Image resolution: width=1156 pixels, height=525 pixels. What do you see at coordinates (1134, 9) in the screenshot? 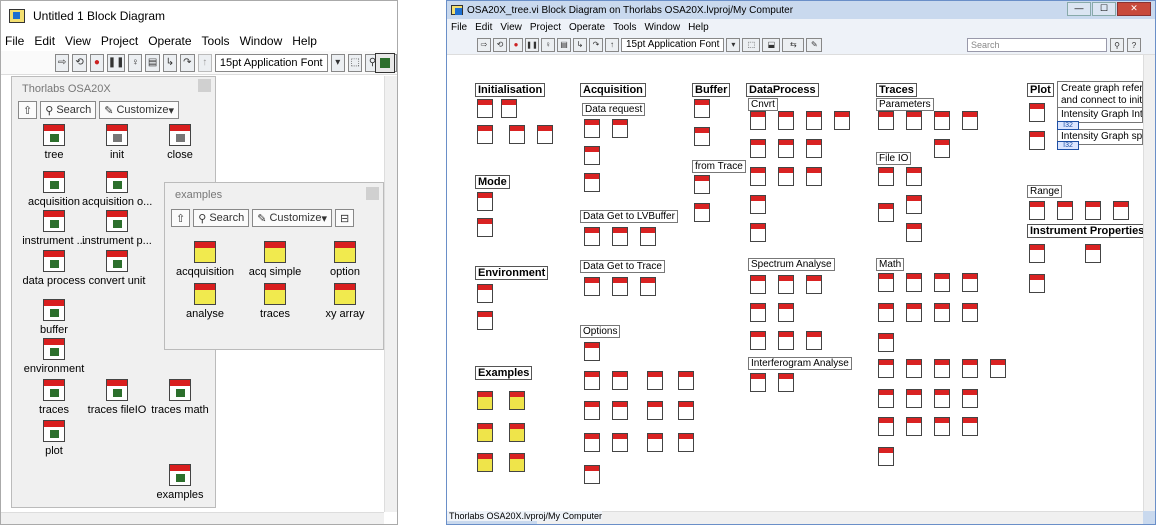
I see `close-icon: ✕` at bounding box center [1134, 9].